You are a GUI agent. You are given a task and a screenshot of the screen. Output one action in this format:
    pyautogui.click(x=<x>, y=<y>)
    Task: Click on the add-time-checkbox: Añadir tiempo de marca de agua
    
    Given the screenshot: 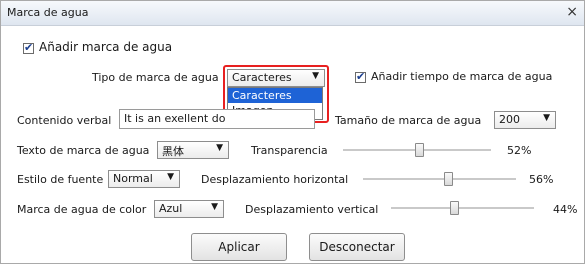 What is the action you would take?
    pyautogui.click(x=453, y=76)
    